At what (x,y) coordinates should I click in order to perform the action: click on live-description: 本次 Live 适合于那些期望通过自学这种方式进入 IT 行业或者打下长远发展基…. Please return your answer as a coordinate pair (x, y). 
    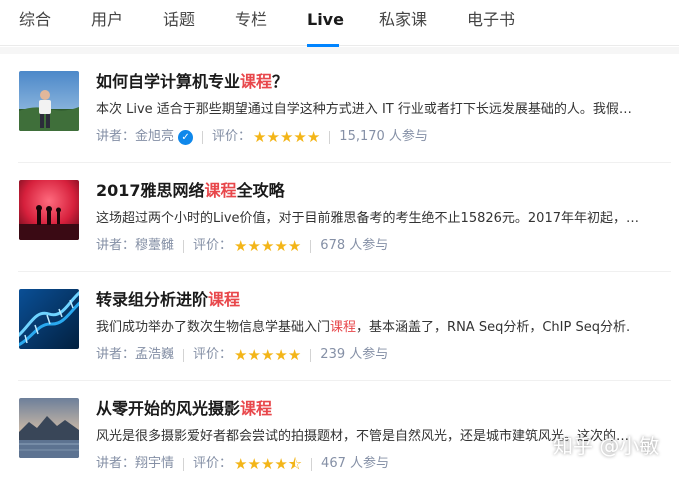
    Looking at the image, I should click on (364, 109).